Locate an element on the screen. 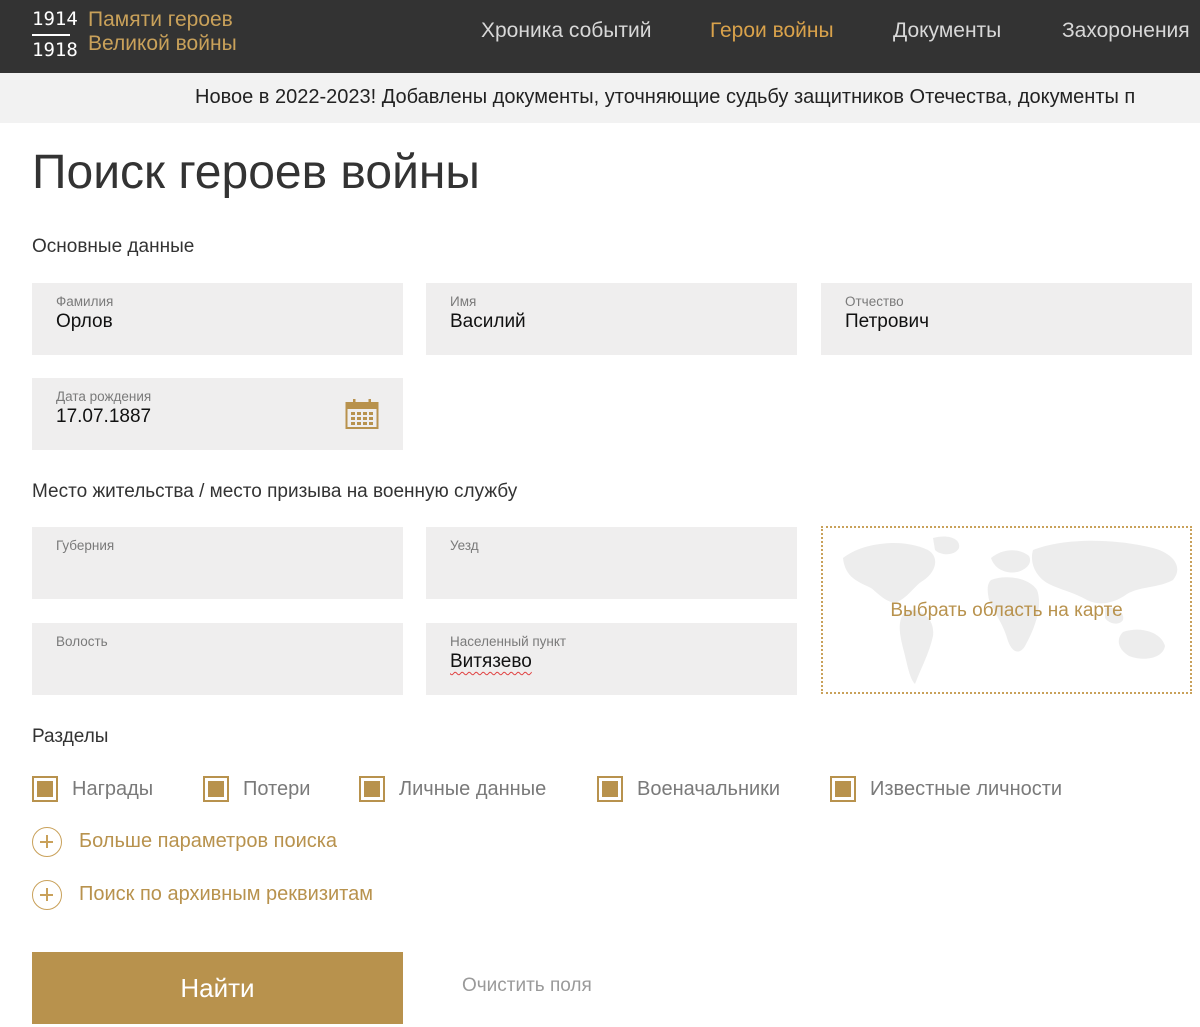  birth-date-label: Дата рождения is located at coordinates (104, 396).